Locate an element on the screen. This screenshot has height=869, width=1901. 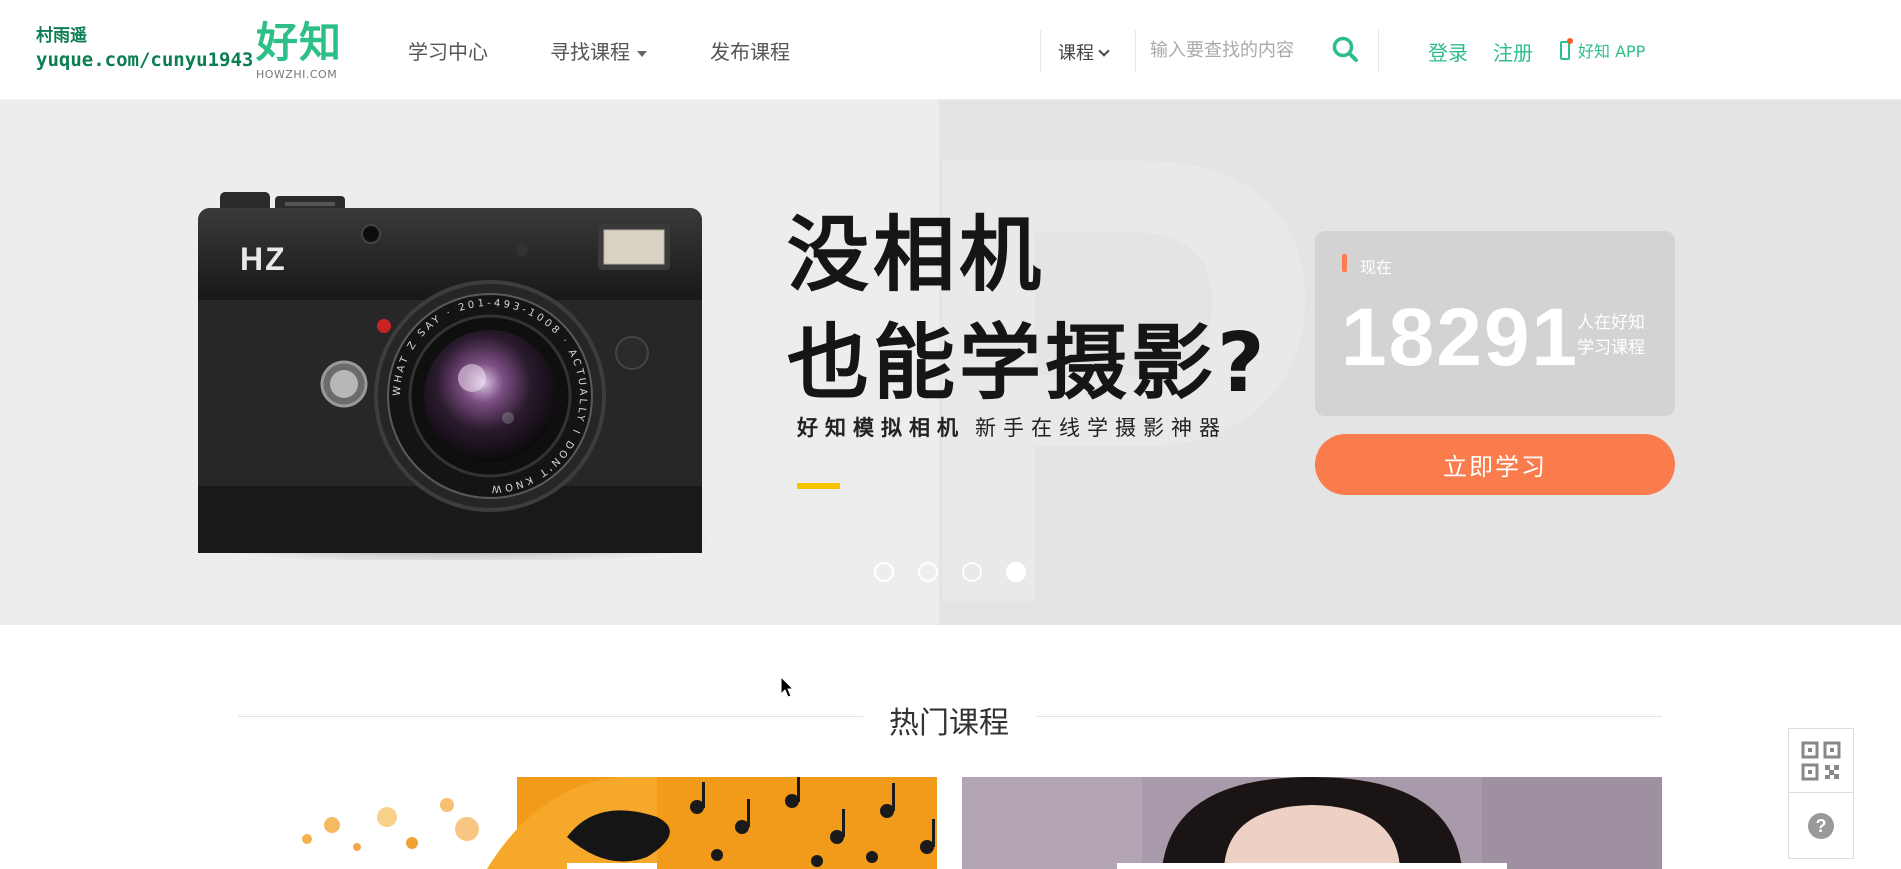
nav-find-courses: 寻找课程 is located at coordinates (598, 50).